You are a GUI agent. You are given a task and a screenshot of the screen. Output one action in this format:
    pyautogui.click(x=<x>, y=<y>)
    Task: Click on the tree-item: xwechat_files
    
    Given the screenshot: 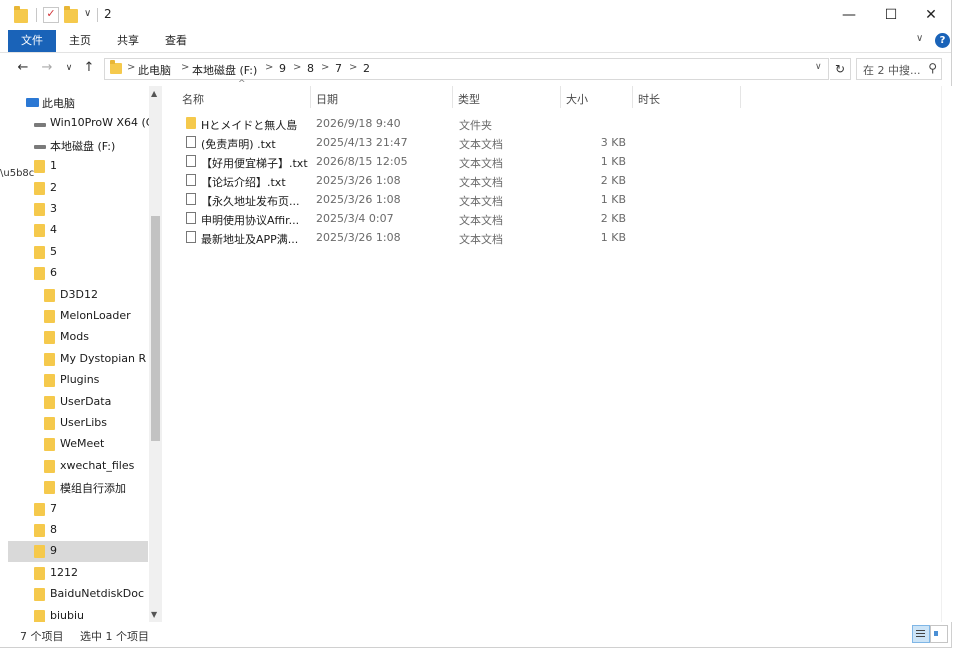 What is the action you would take?
    pyautogui.click(x=78, y=466)
    